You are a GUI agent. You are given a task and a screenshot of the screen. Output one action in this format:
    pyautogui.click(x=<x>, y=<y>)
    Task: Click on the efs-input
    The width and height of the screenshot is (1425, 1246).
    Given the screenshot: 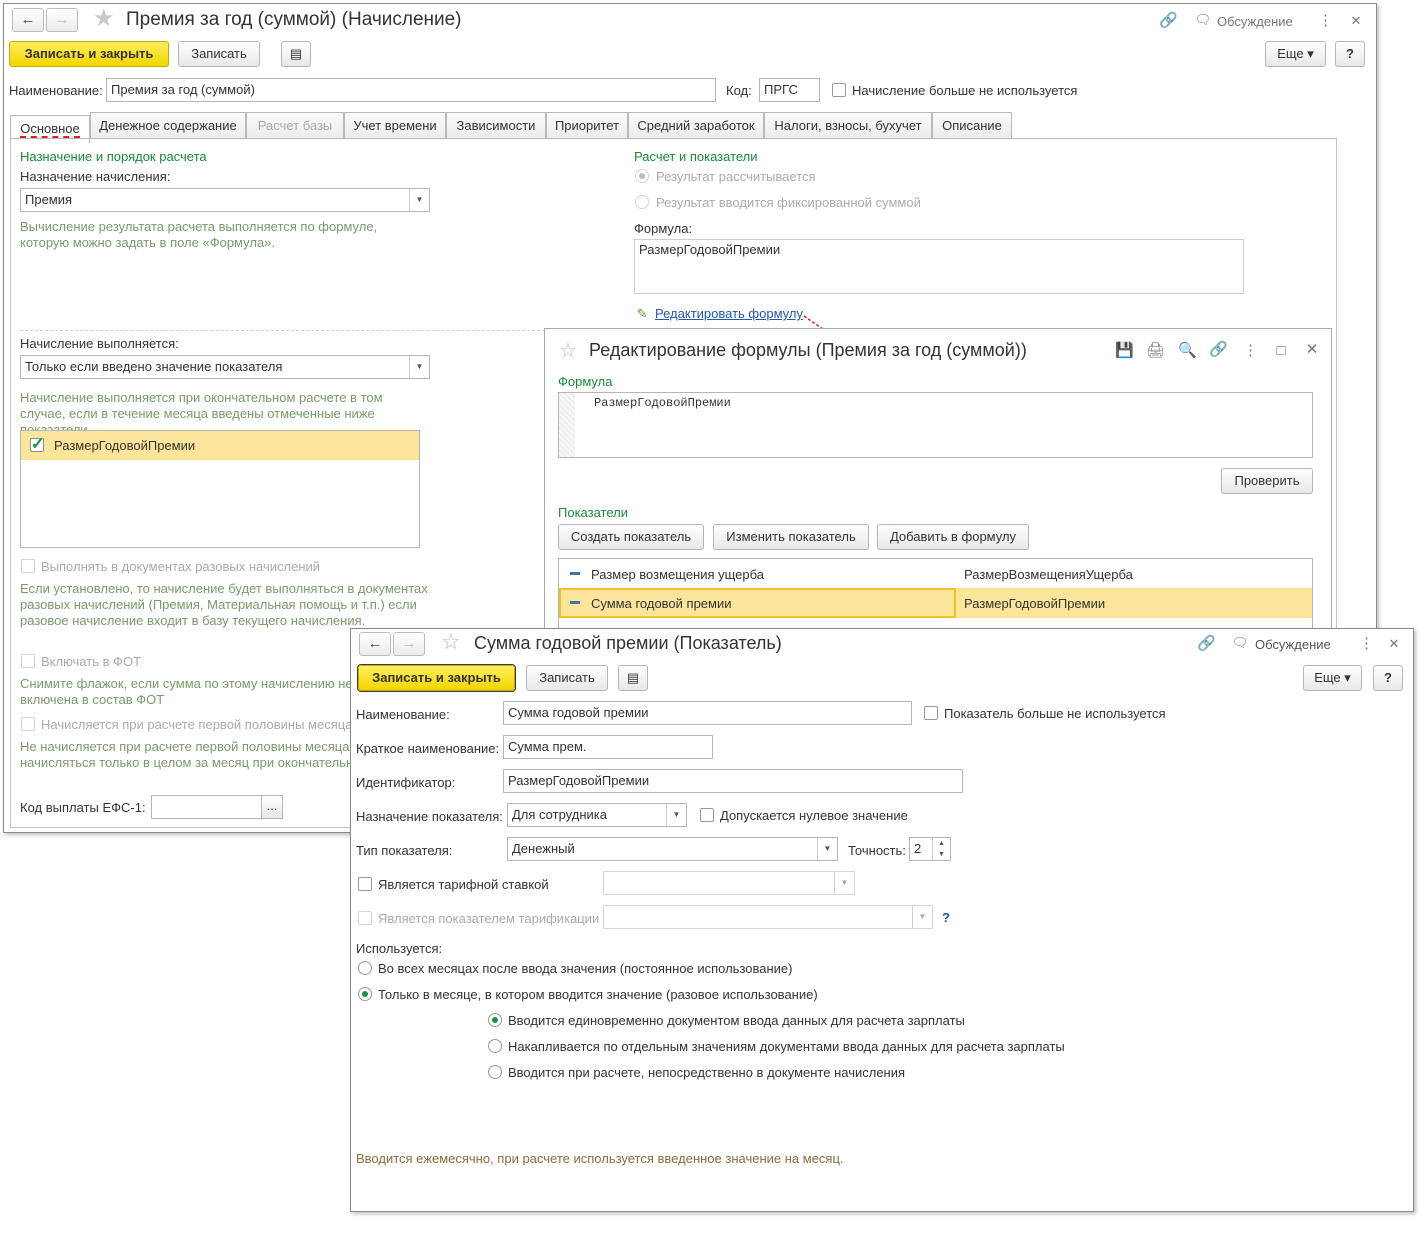 What is the action you would take?
    pyautogui.click(x=206, y=807)
    